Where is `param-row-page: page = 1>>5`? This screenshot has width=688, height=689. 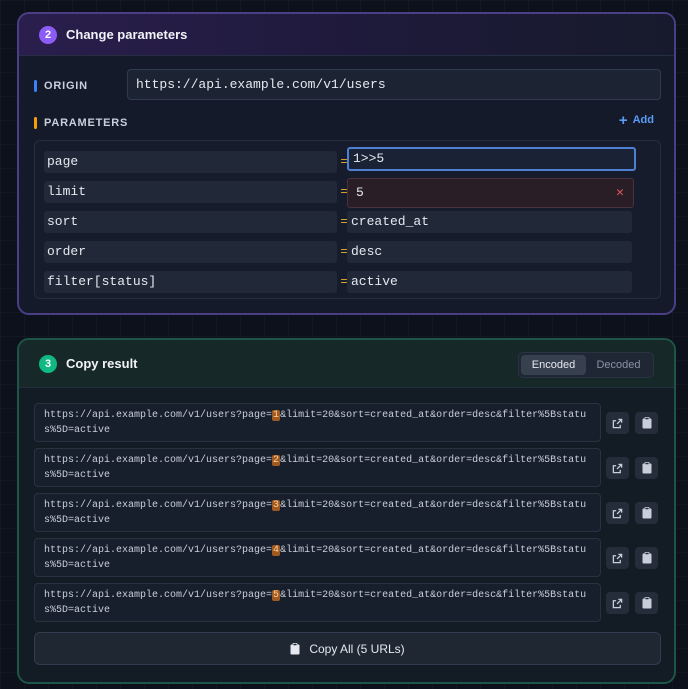
param-row-page: page = 1>>5 is located at coordinates (348, 160).